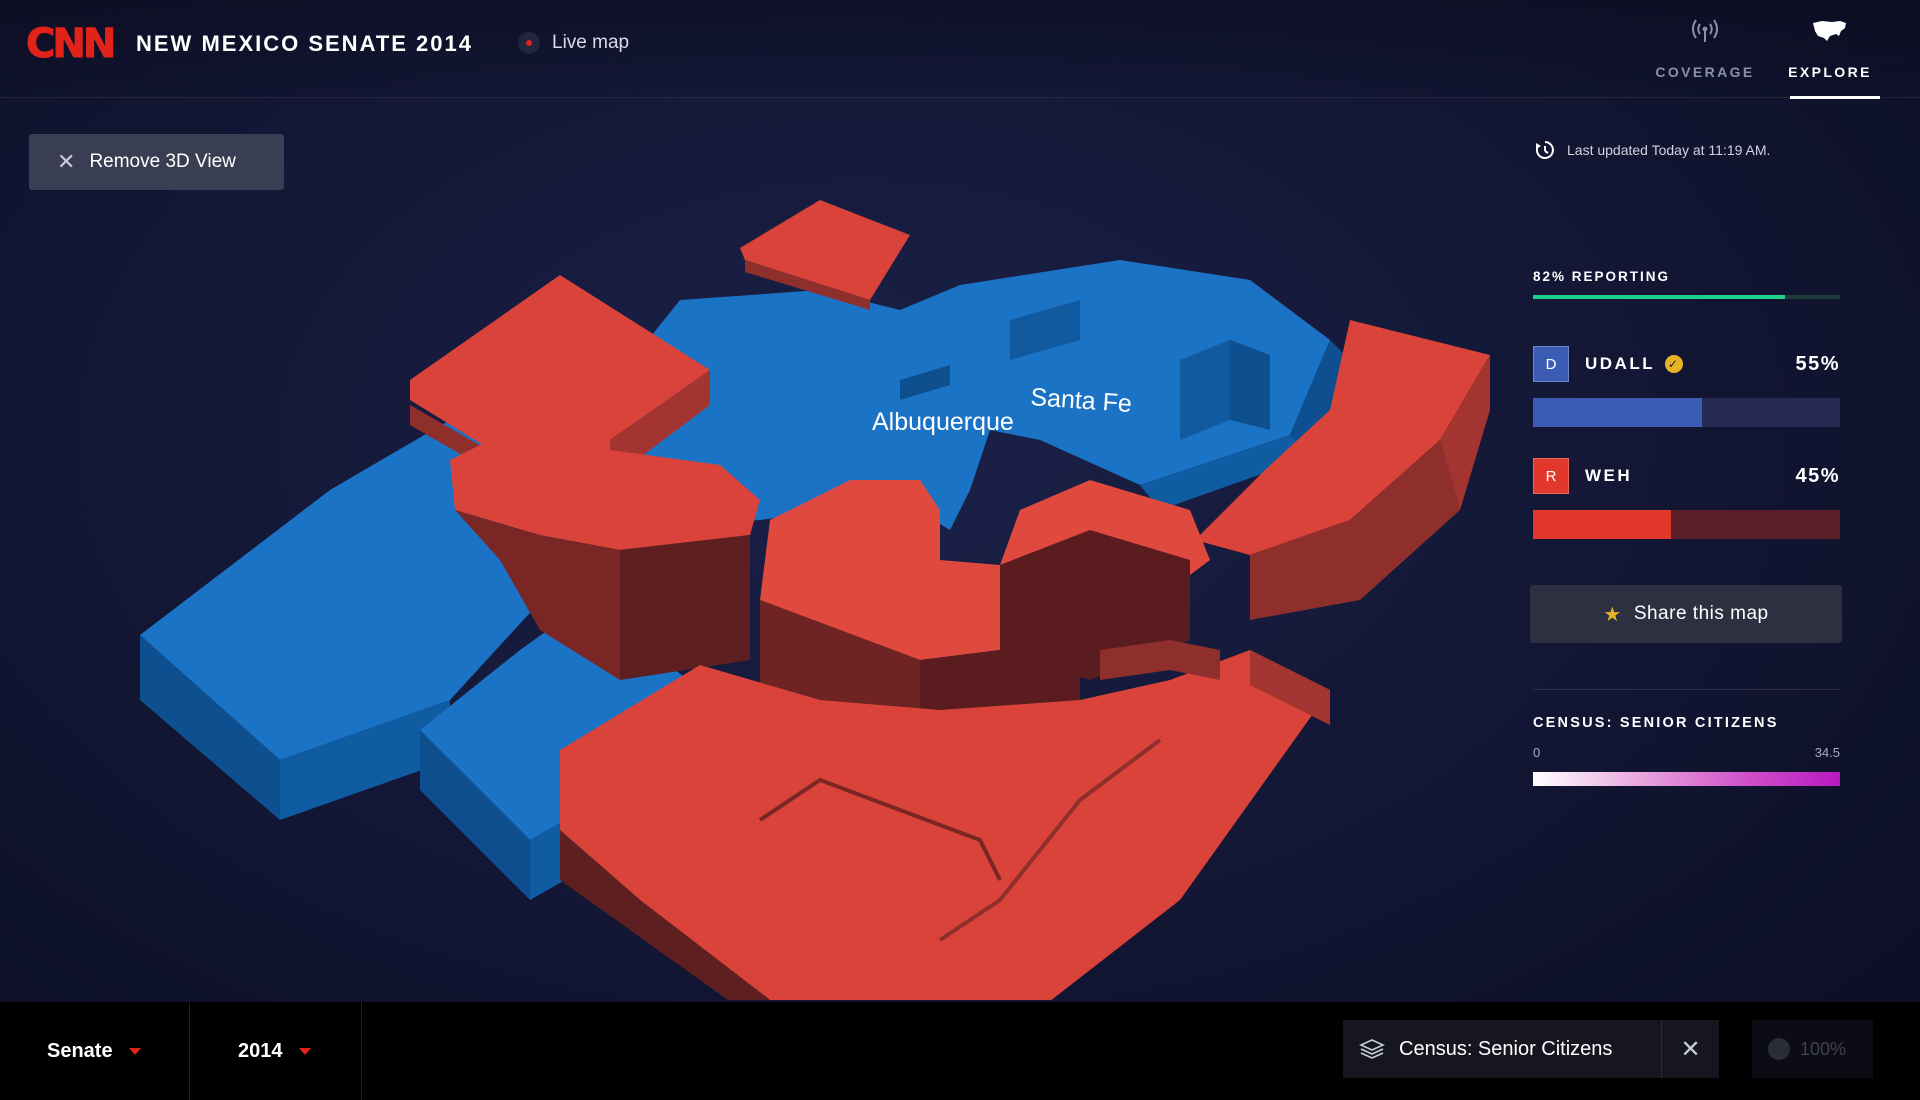 The width and height of the screenshot is (1920, 1100). Describe the element at coordinates (1669, 150) in the screenshot. I see `last-updated-text: Last updated Today at 11:19 AM.` at that location.